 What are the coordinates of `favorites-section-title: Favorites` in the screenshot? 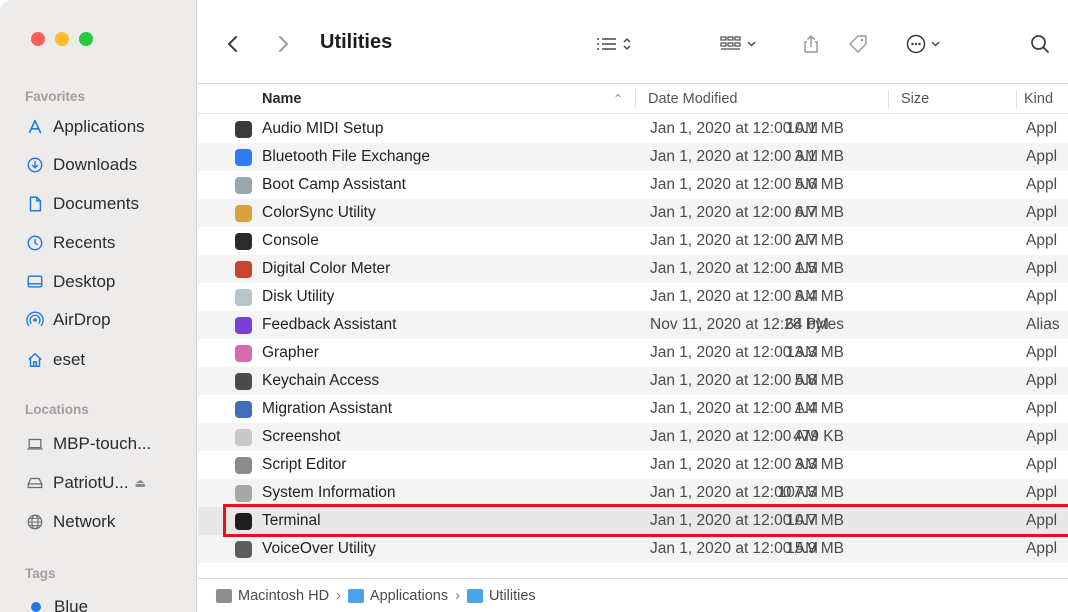 It's located at (55, 96).